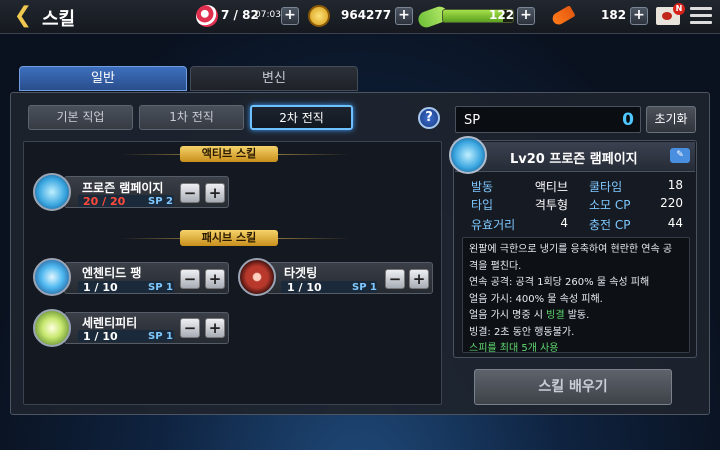 The width and height of the screenshot is (720, 450). I want to click on skill-detail-title: Lv20 프로즌 램페이지, so click(574, 159).